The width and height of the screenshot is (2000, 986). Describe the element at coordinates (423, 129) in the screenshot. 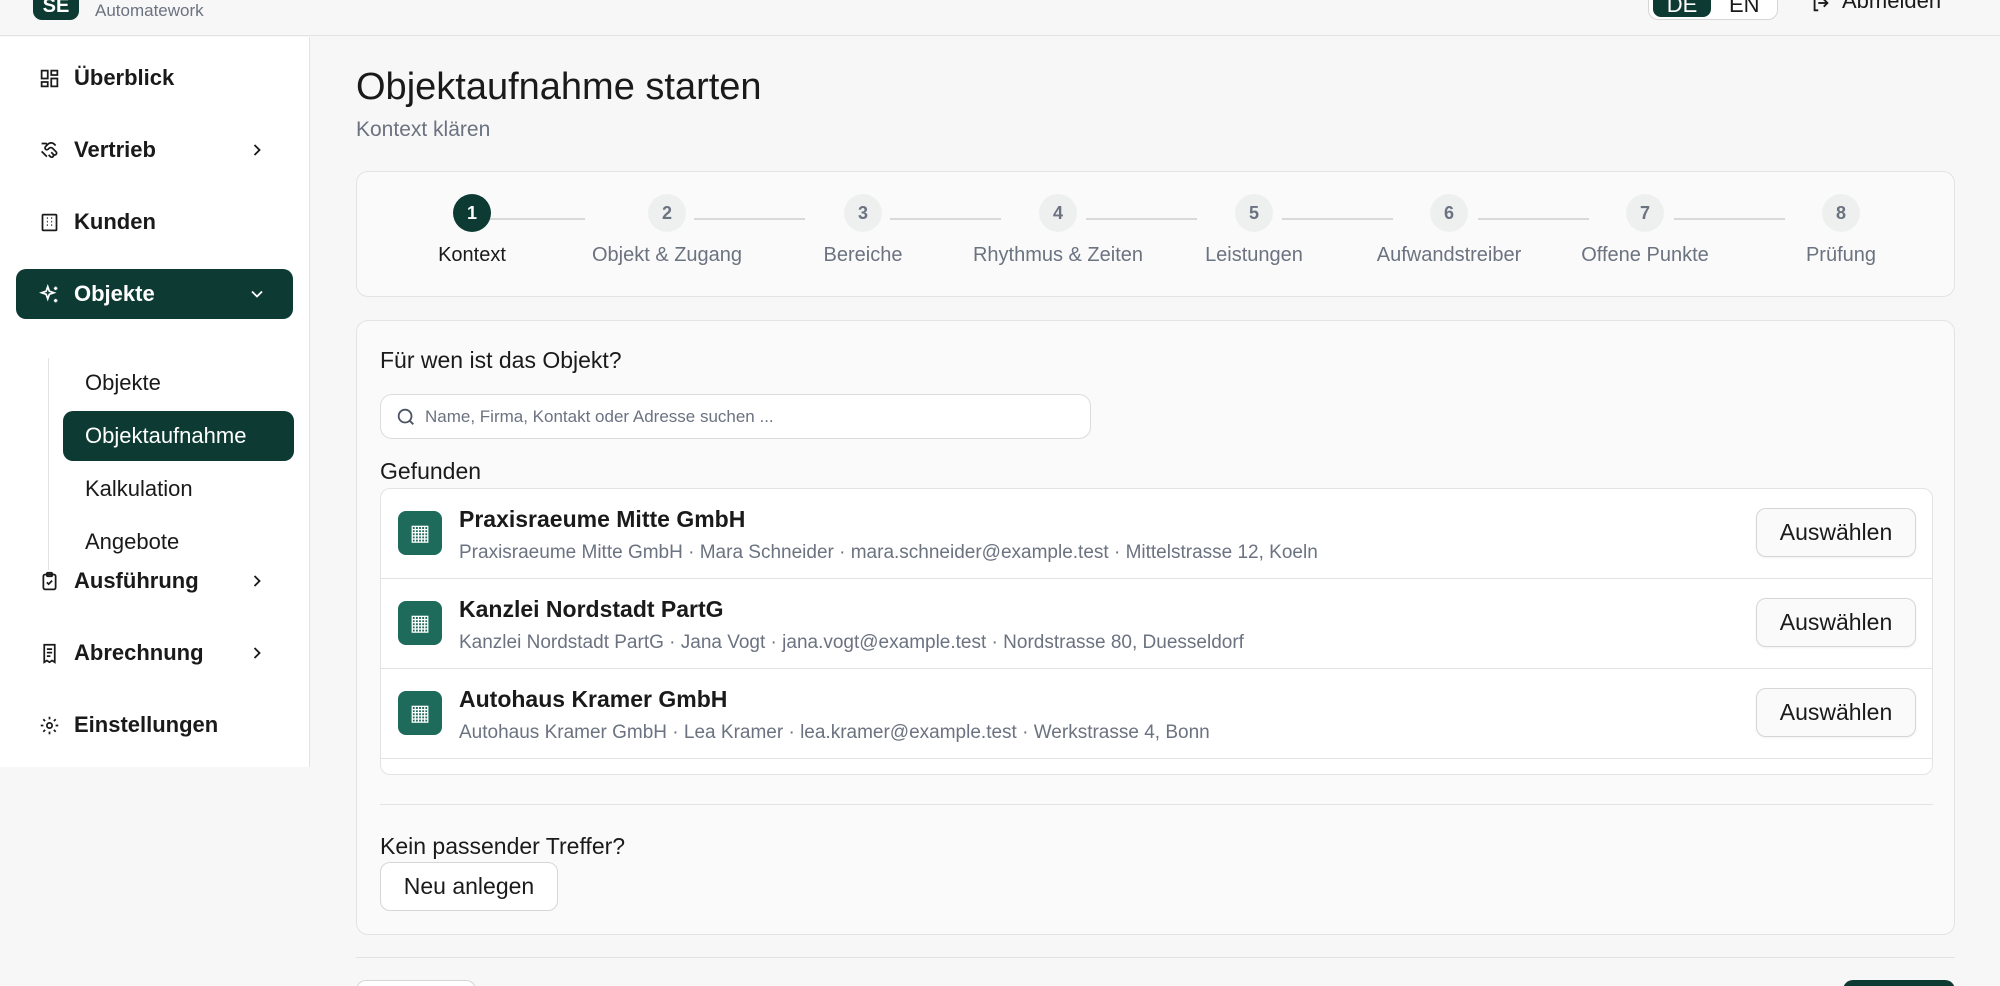

I see `page-subtitle: Kontext klären` at that location.